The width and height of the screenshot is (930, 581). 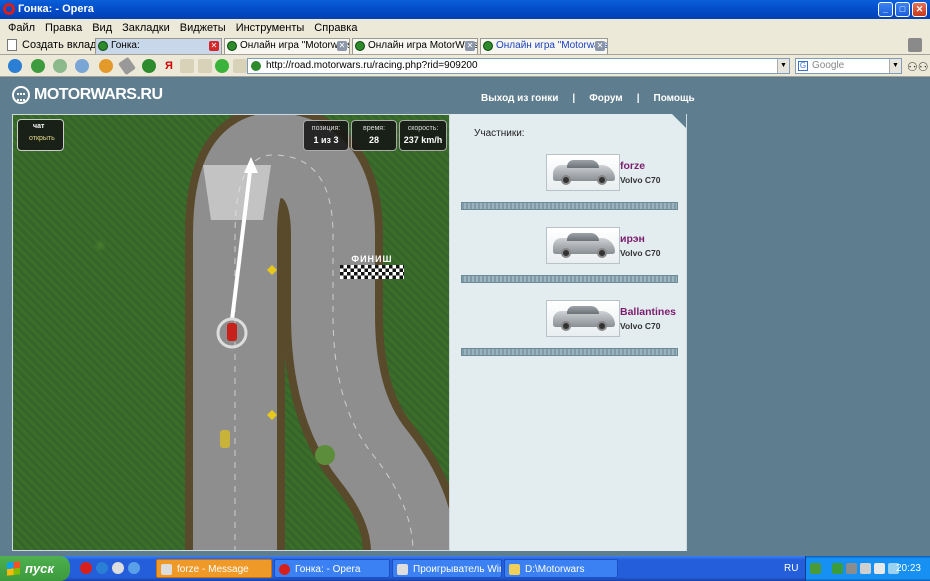 I want to click on site-icon, so click(x=149, y=66).